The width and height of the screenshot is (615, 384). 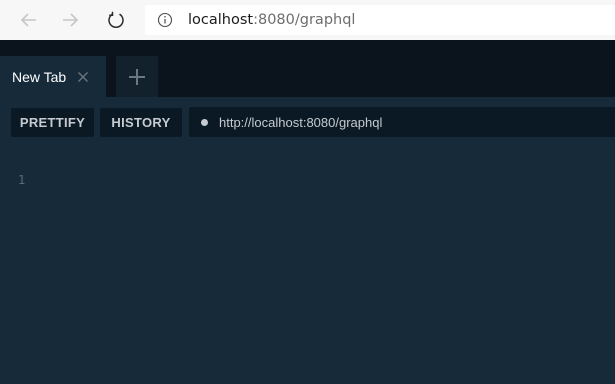 I want to click on back-button, so click(x=28, y=20).